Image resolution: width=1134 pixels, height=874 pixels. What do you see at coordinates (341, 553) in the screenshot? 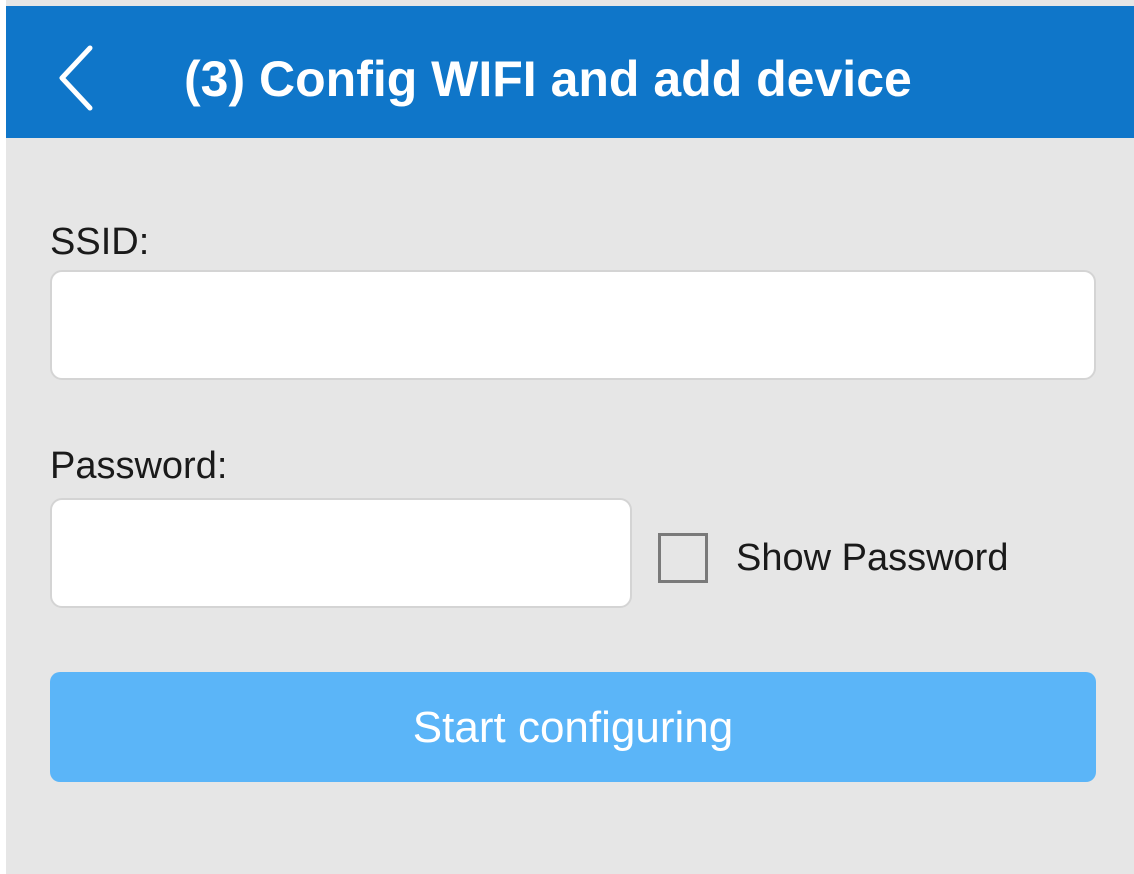
I see `password-input` at bounding box center [341, 553].